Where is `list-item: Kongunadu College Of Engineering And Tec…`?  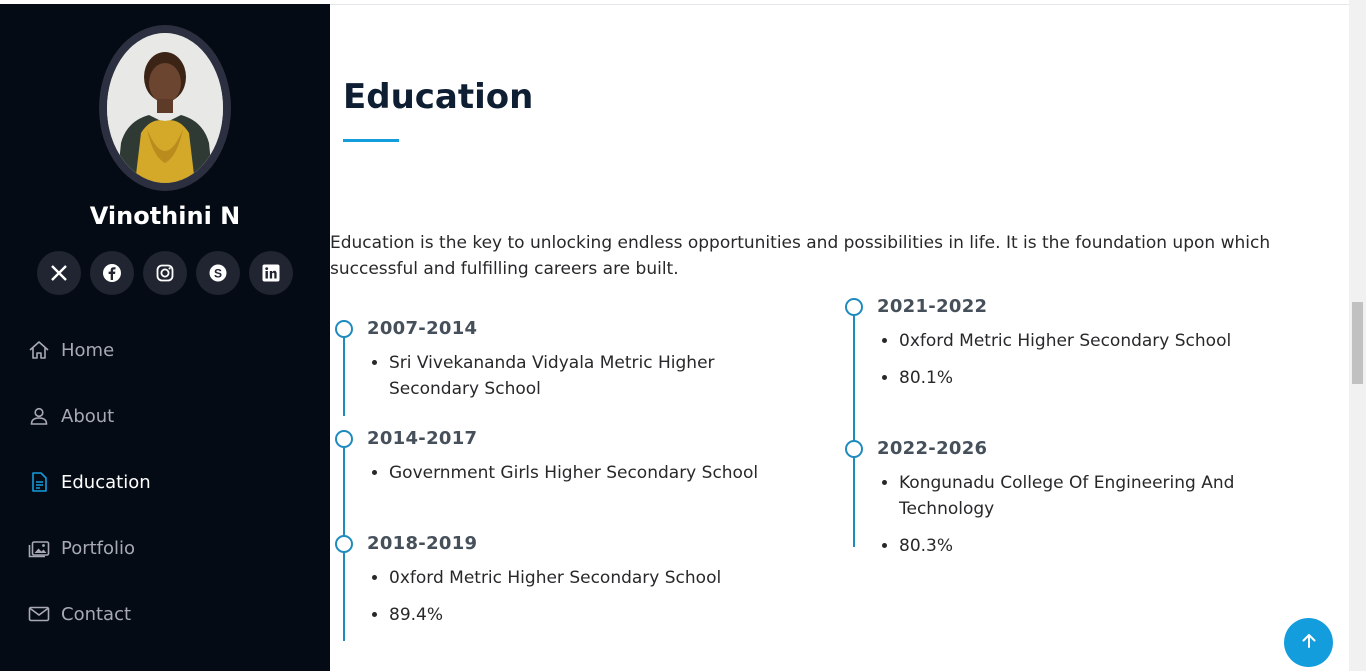 list-item: Kongunadu College Of Engineering And Tec… is located at coordinates (1110, 496).